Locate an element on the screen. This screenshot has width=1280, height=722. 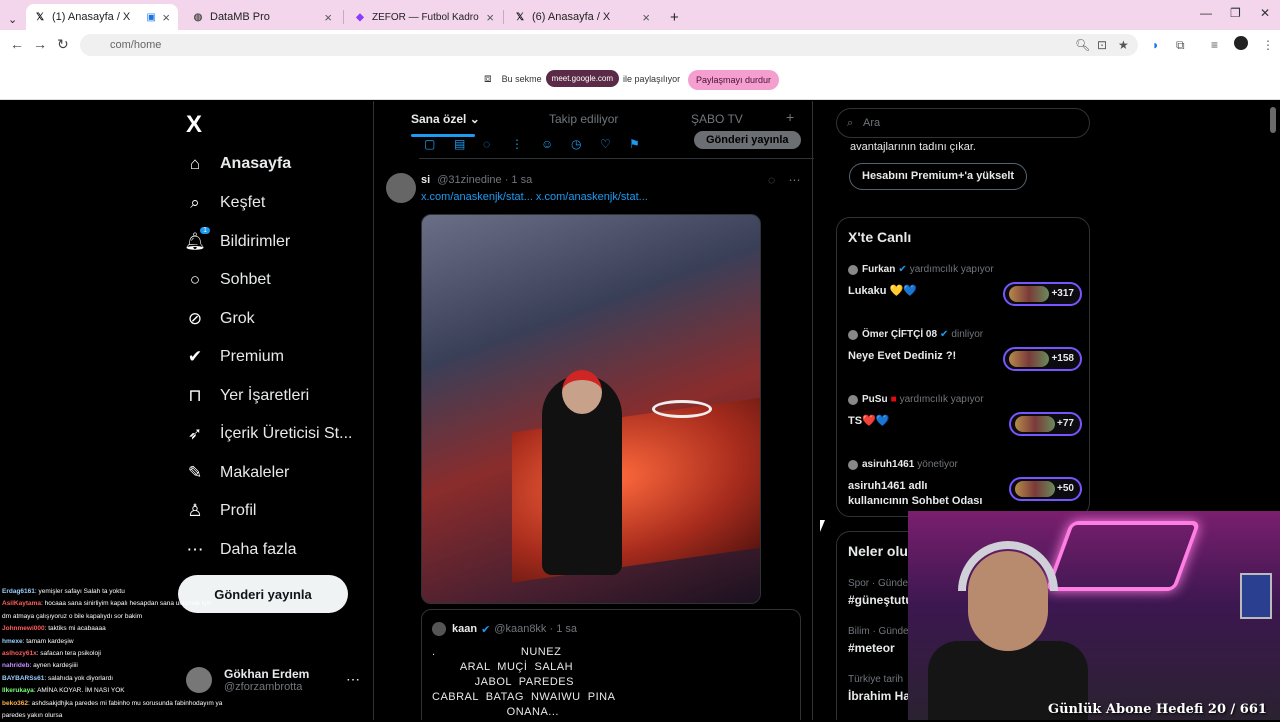
poll-icon: ⋮ is located at coordinates (517, 144).